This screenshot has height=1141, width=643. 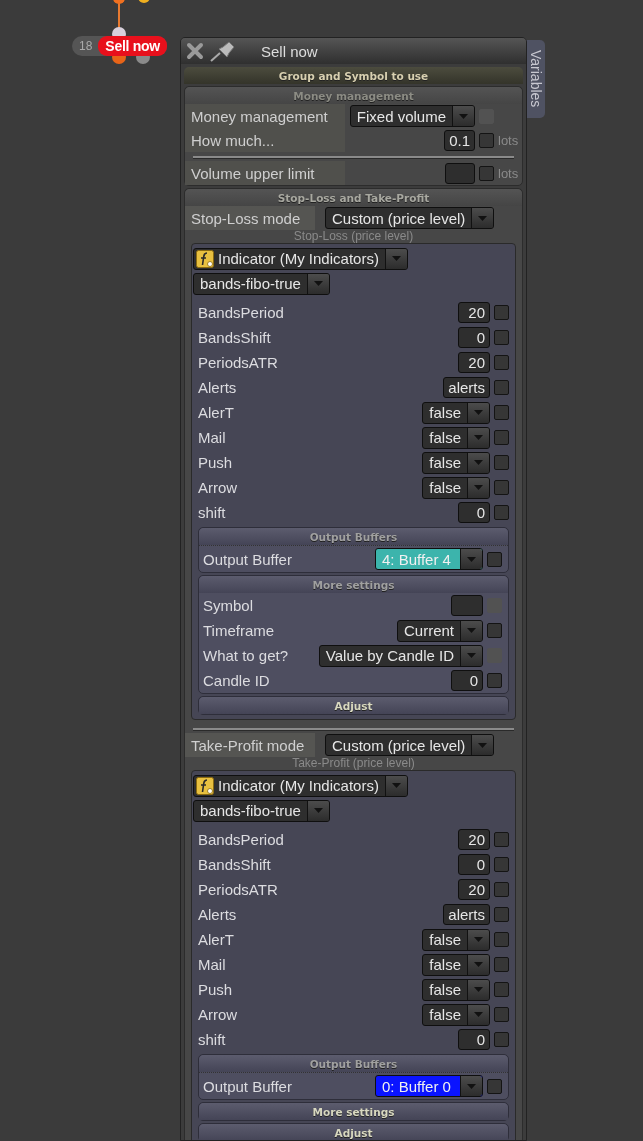 I want to click on node-badge: 18 Sell now, so click(x=119, y=46).